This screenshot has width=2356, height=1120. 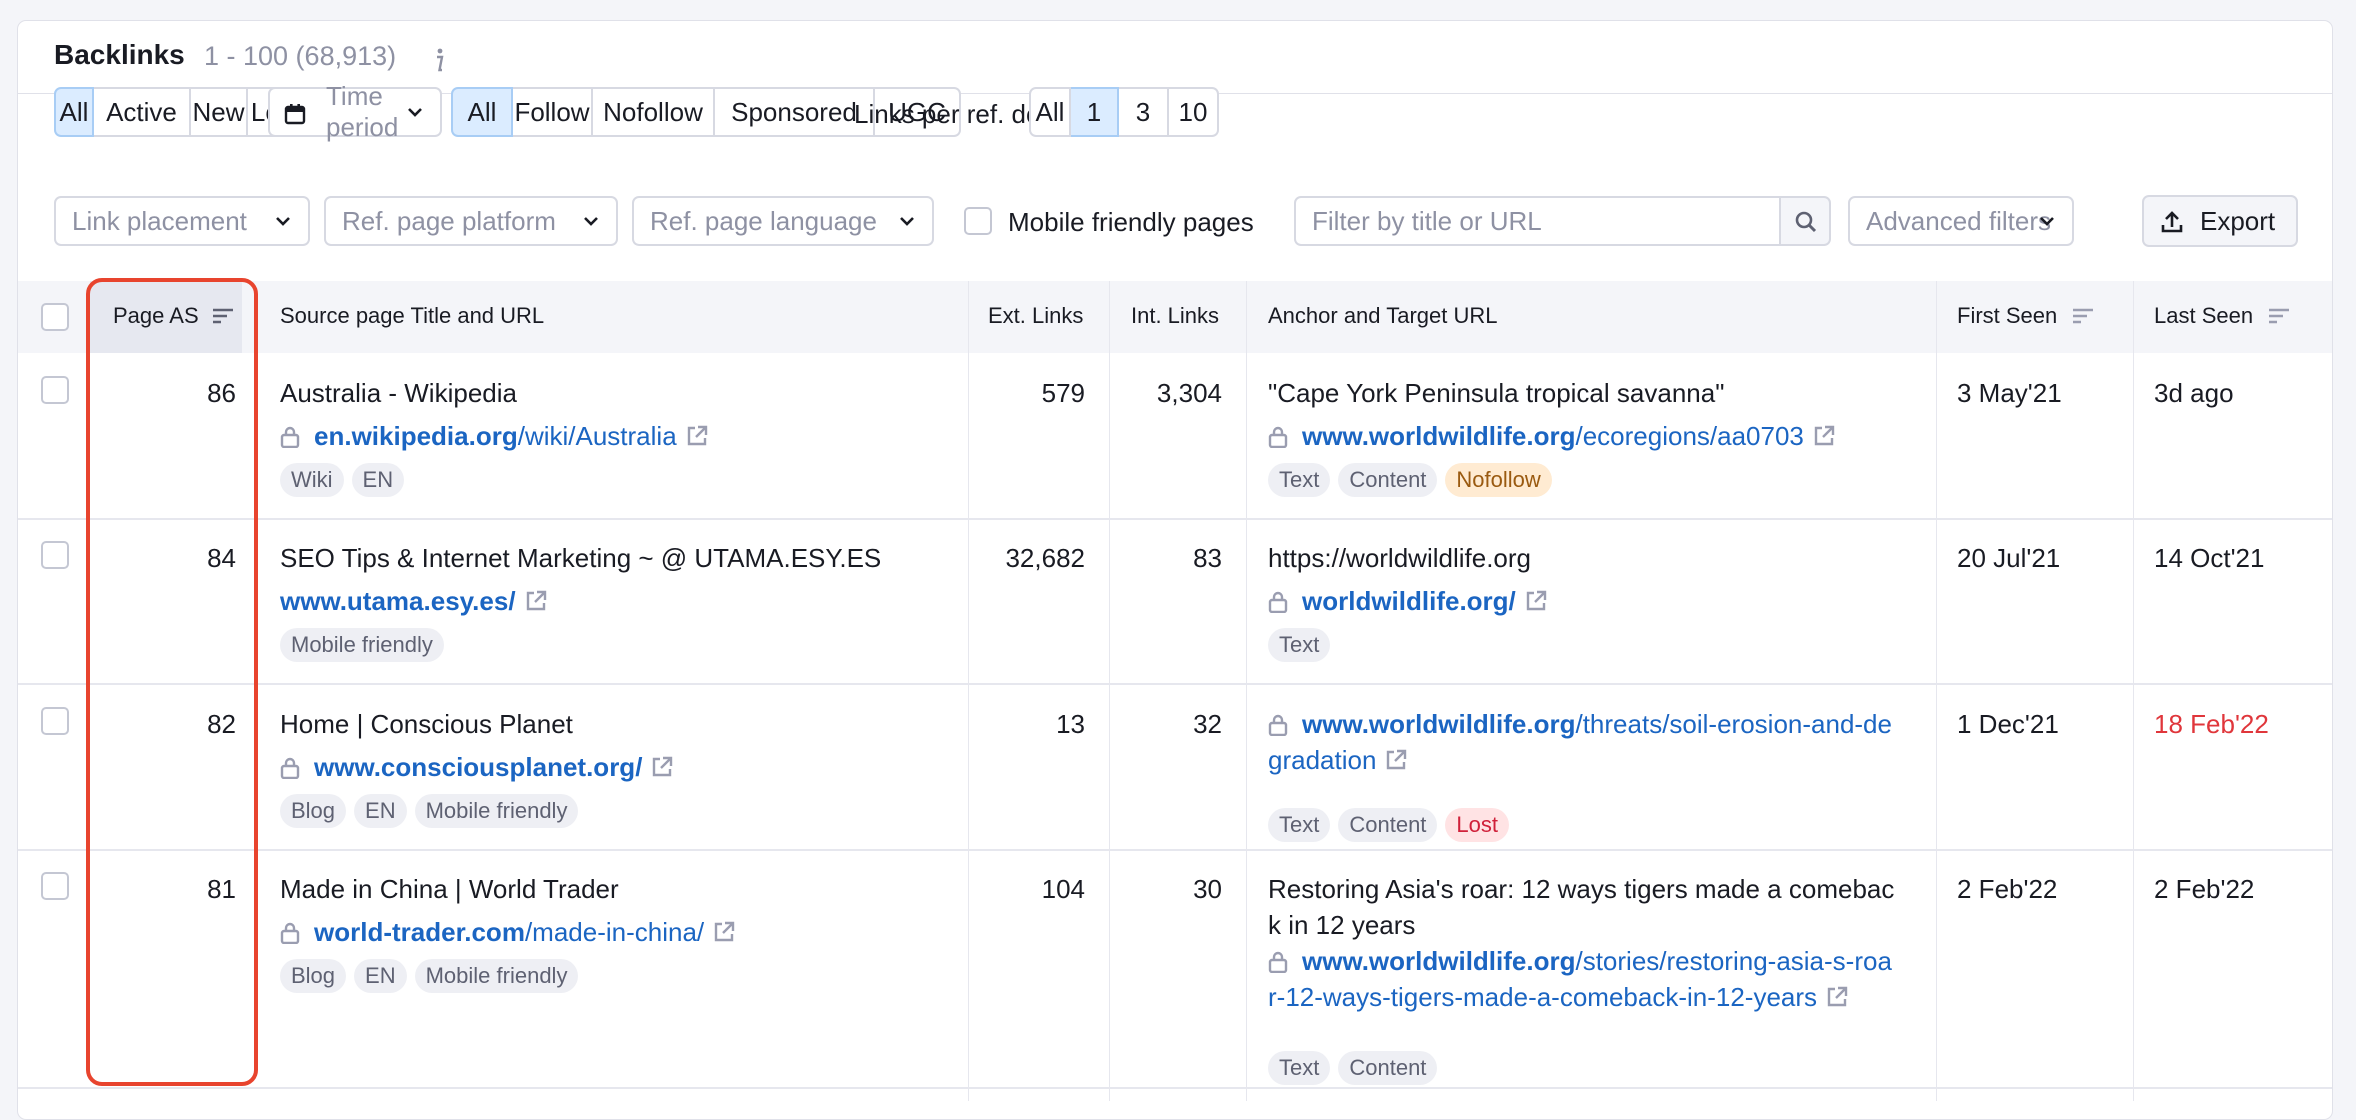 I want to click on upload-icon, so click(x=2172, y=222).